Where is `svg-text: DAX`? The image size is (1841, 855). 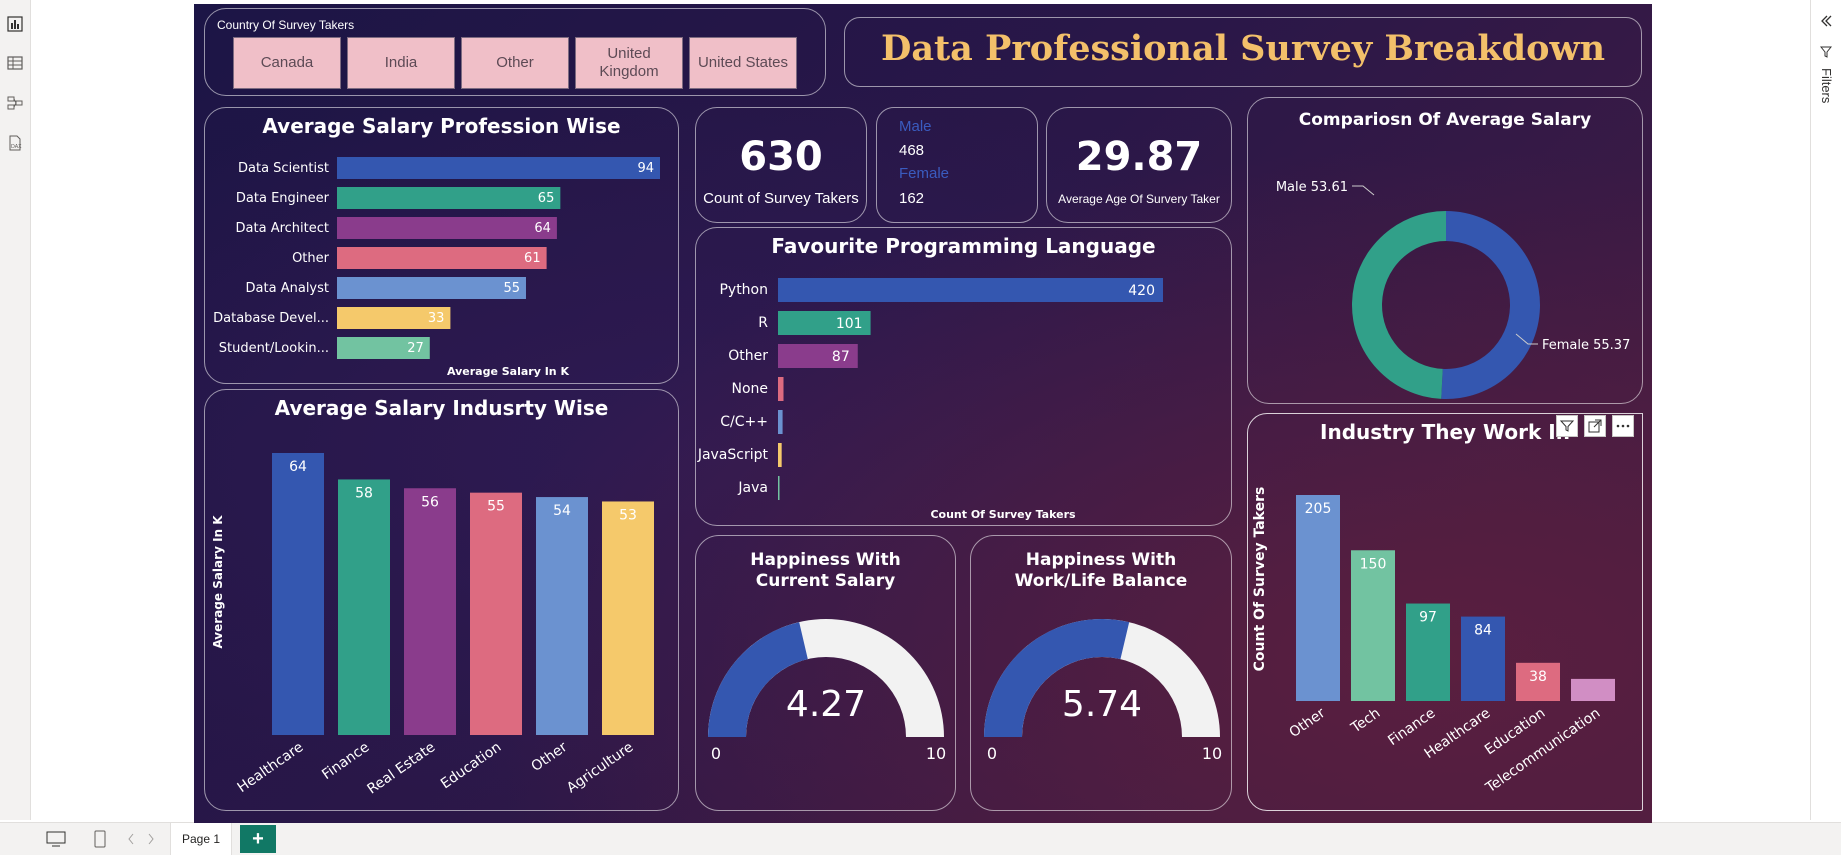 svg-text: DAX is located at coordinates (16, 147).